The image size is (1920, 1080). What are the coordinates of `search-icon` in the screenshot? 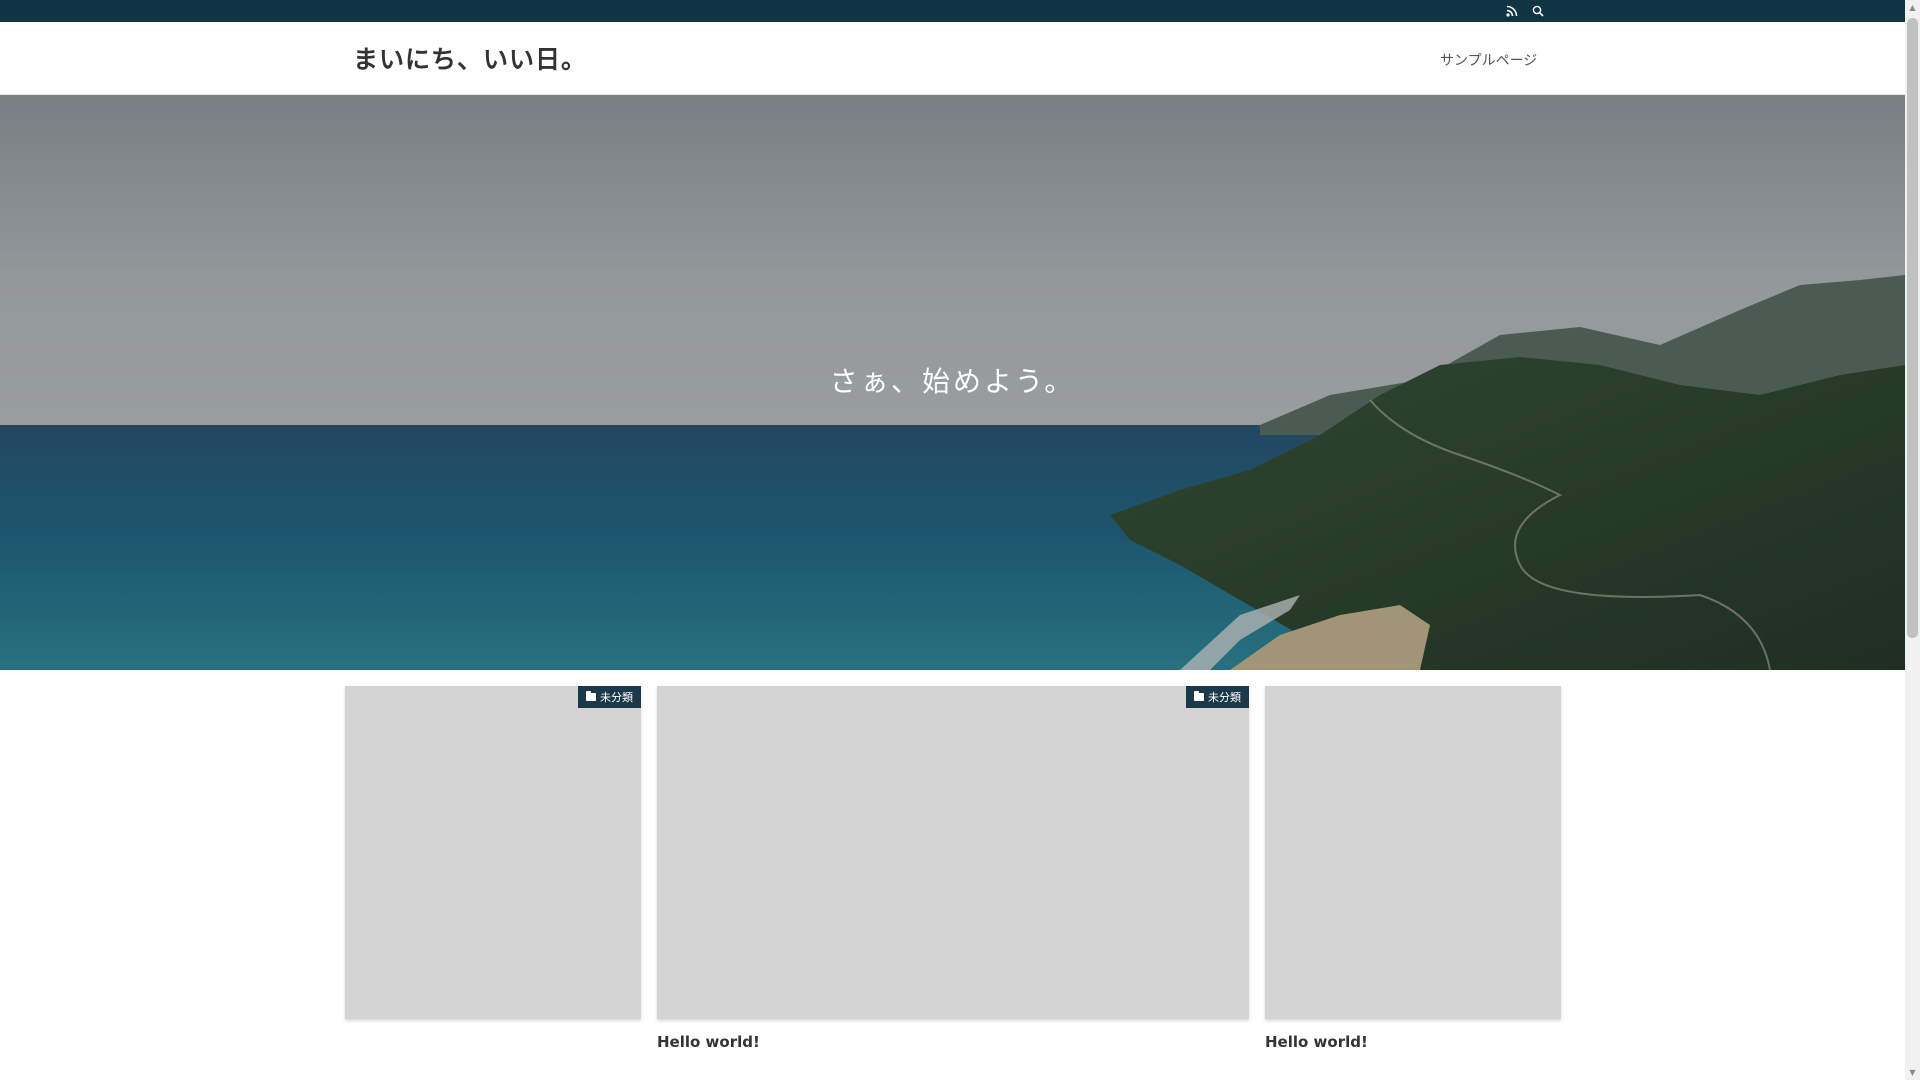 It's located at (1538, 11).